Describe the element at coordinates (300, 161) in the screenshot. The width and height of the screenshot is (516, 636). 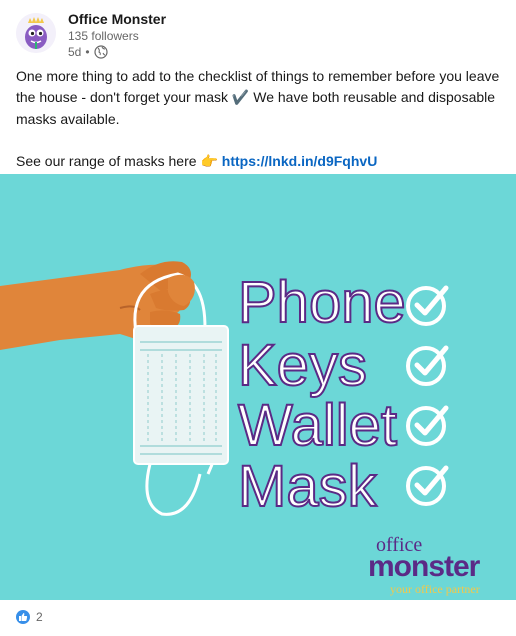
I see `masks-link: https://lnkd.in/d9FqhvU` at that location.